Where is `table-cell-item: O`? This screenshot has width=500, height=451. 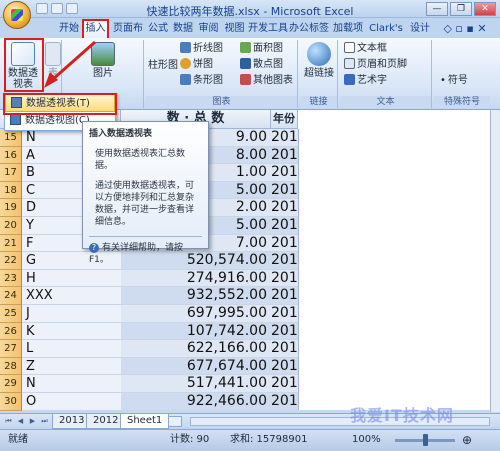 table-cell-item: O is located at coordinates (71, 402).